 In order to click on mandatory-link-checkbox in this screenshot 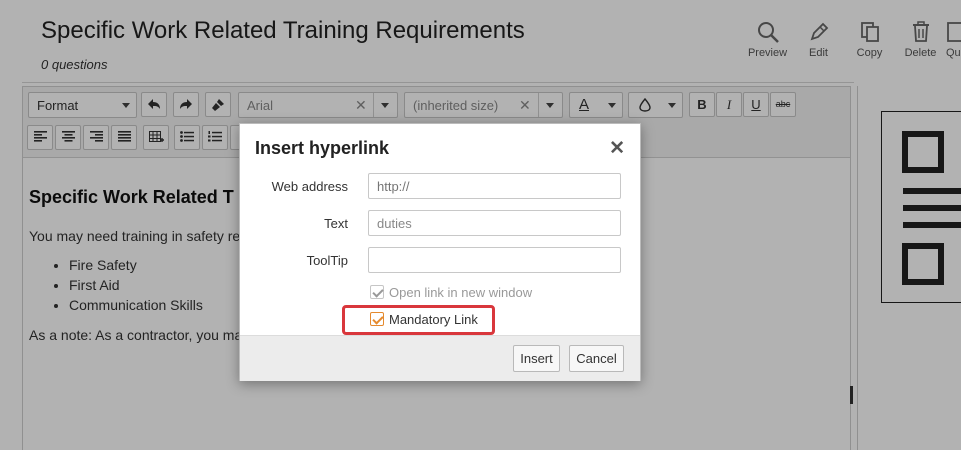, I will do `click(377, 319)`.